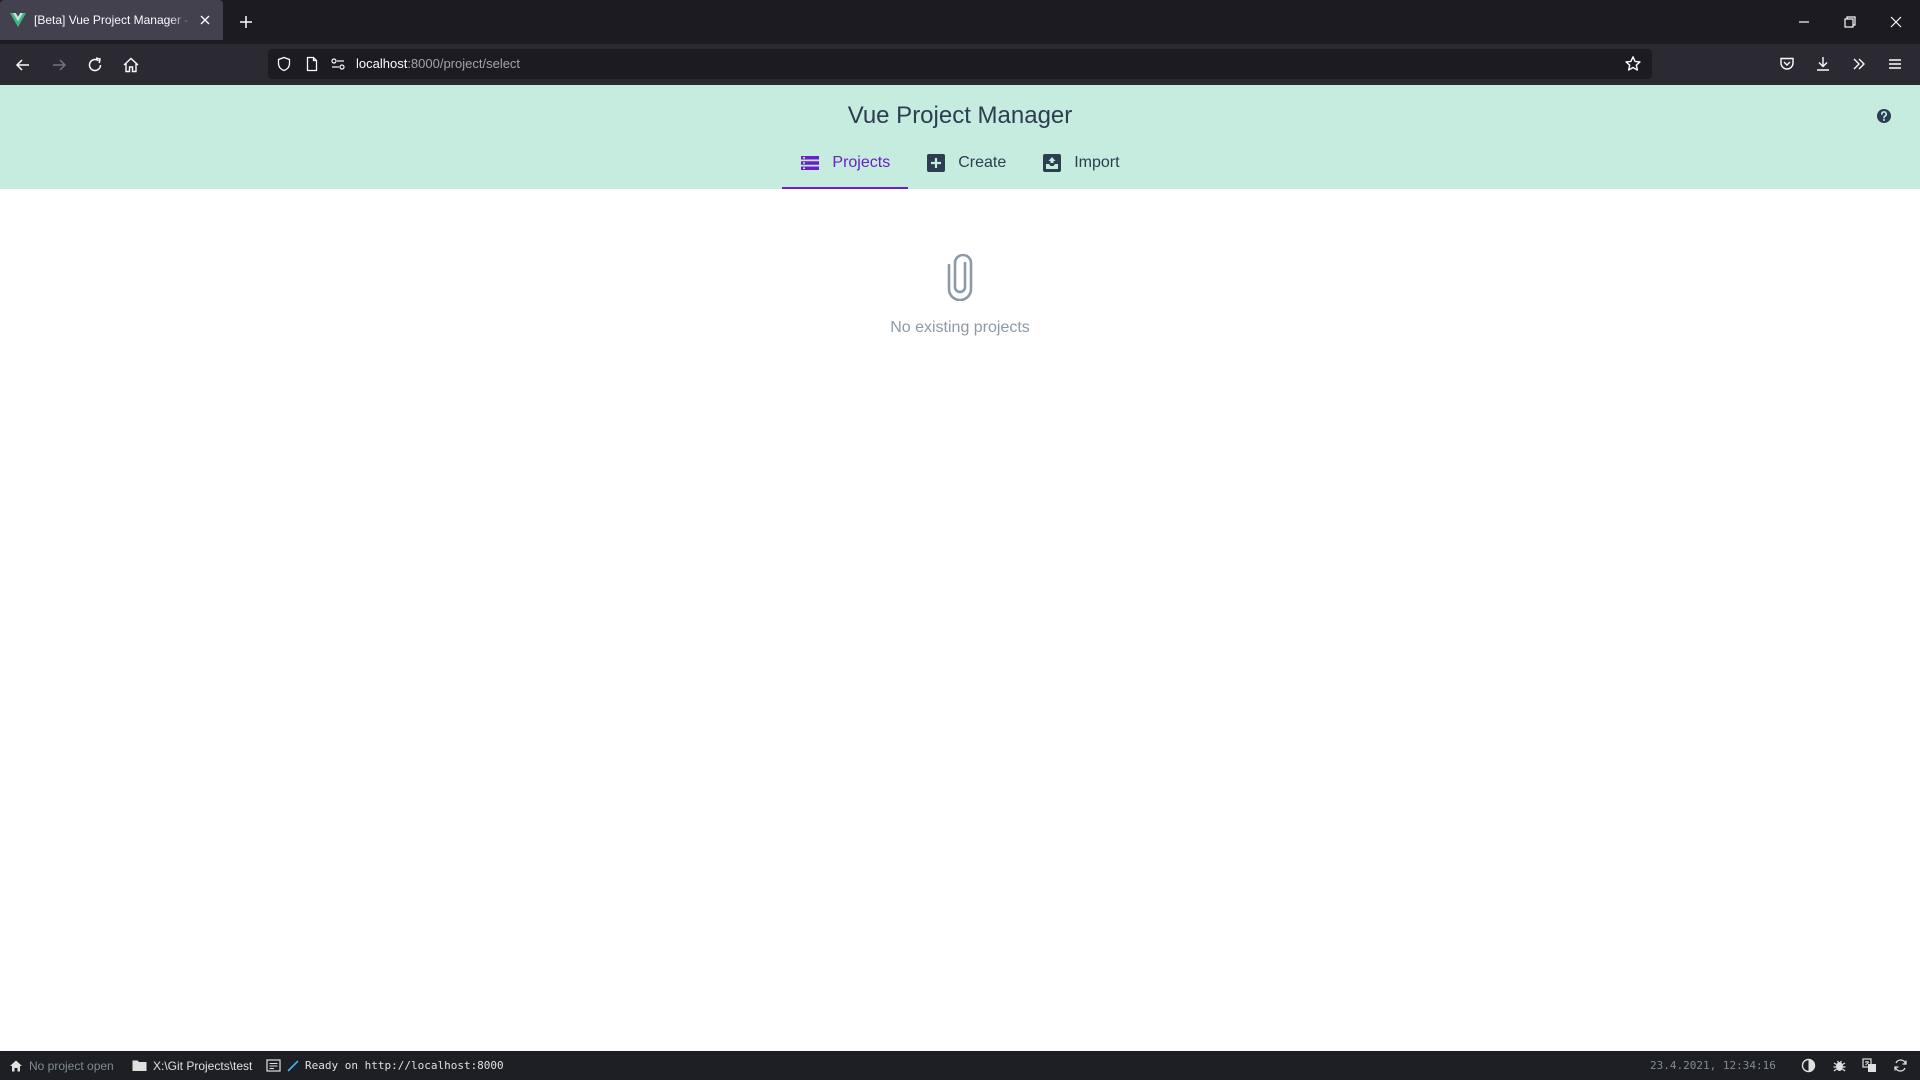 Image resolution: width=1920 pixels, height=1080 pixels. What do you see at coordinates (1633, 64) in the screenshot?
I see `bookmark-star-icon` at bounding box center [1633, 64].